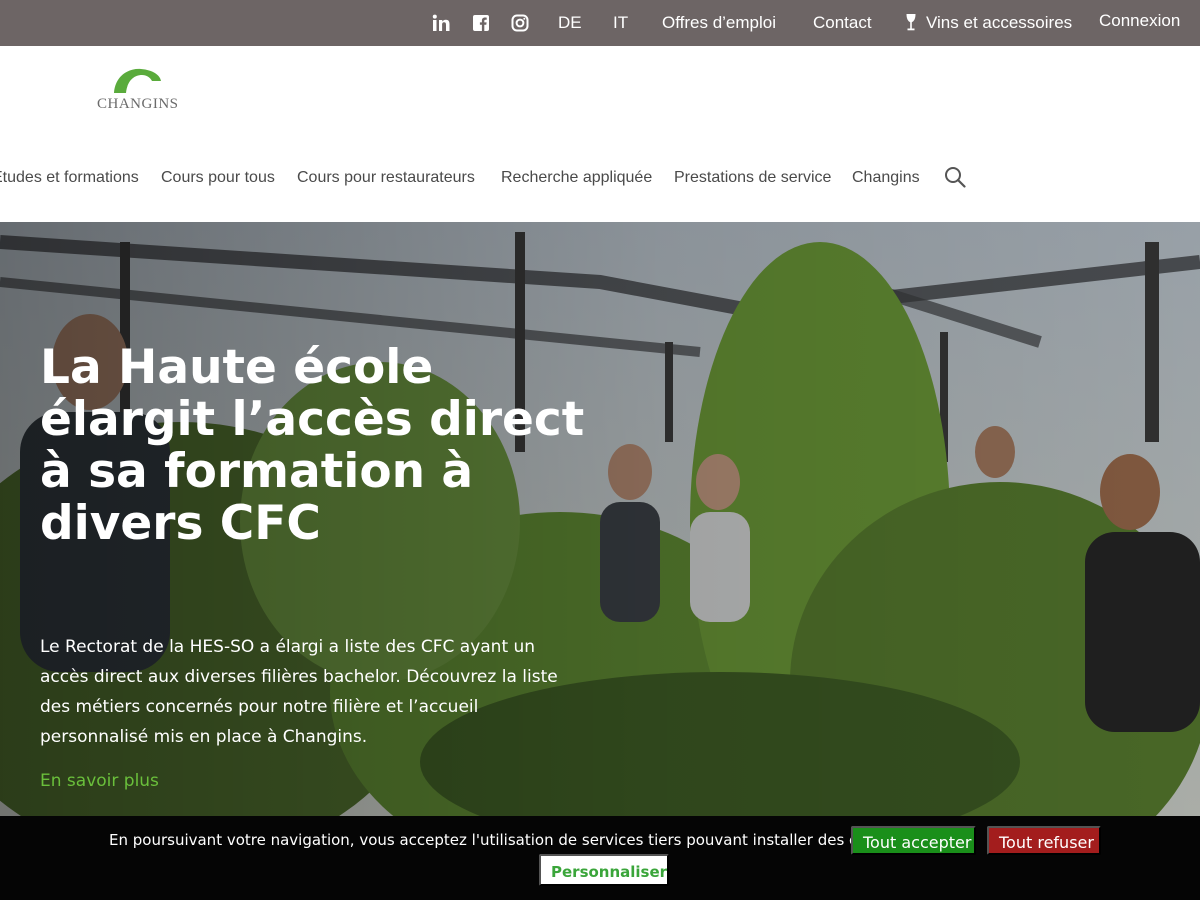 This screenshot has width=1200, height=900. I want to click on language-it-link: IT, so click(620, 23).